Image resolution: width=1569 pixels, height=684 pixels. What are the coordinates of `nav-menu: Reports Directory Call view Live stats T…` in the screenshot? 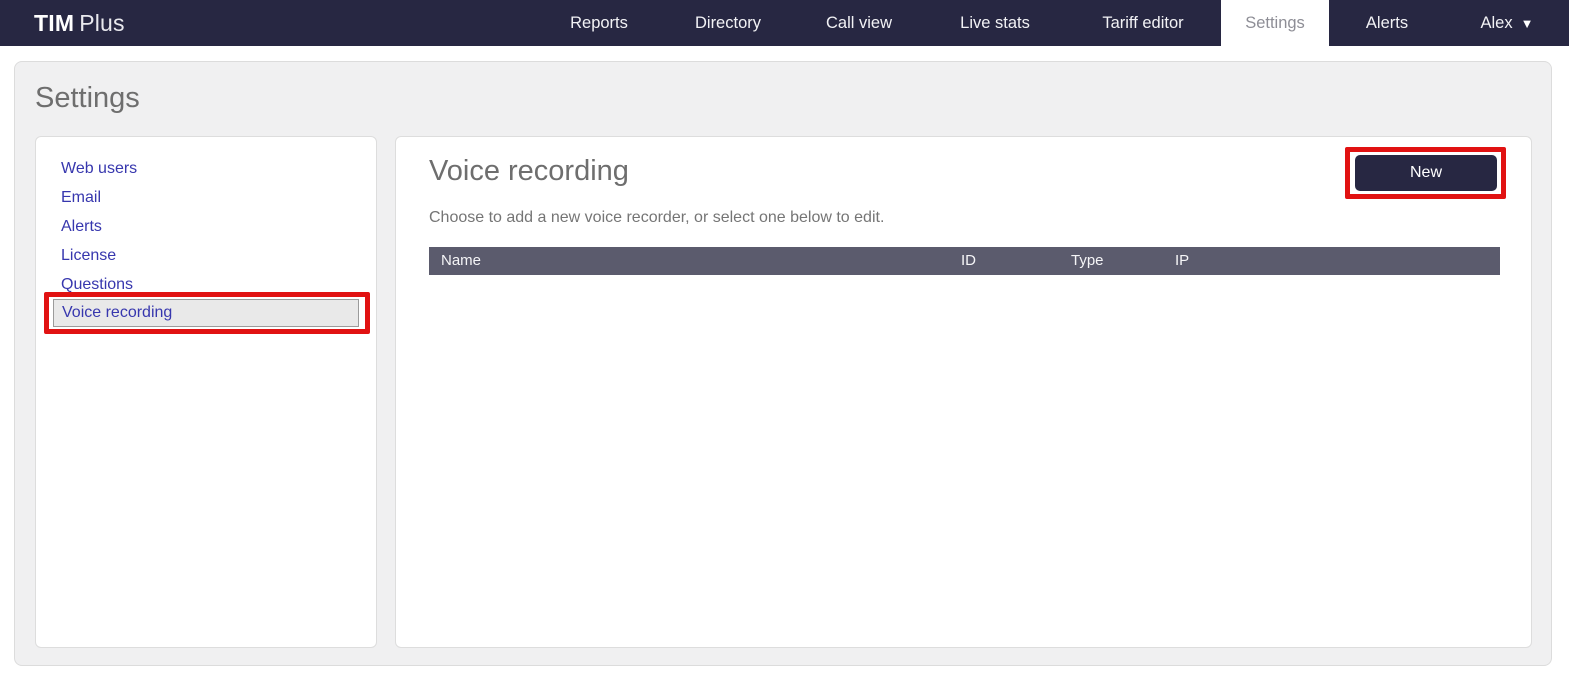 It's located at (1052, 23).